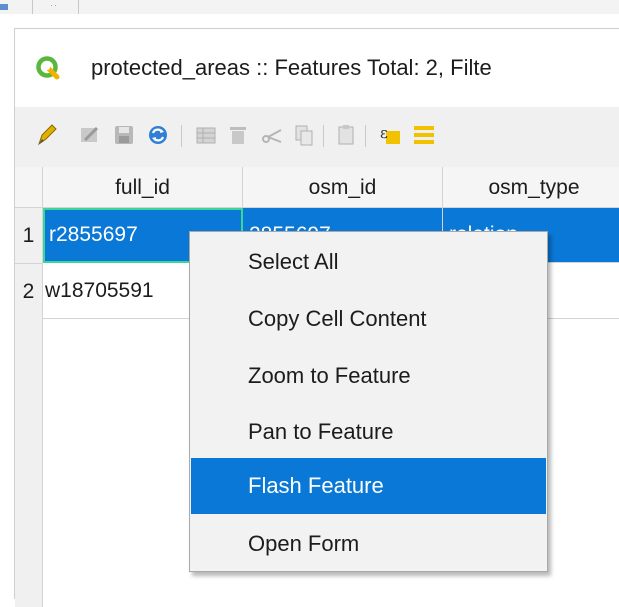 This screenshot has width=619, height=607. Describe the element at coordinates (368, 486) in the screenshot. I see `menu-item-flash-feature: Flash Feature` at that location.